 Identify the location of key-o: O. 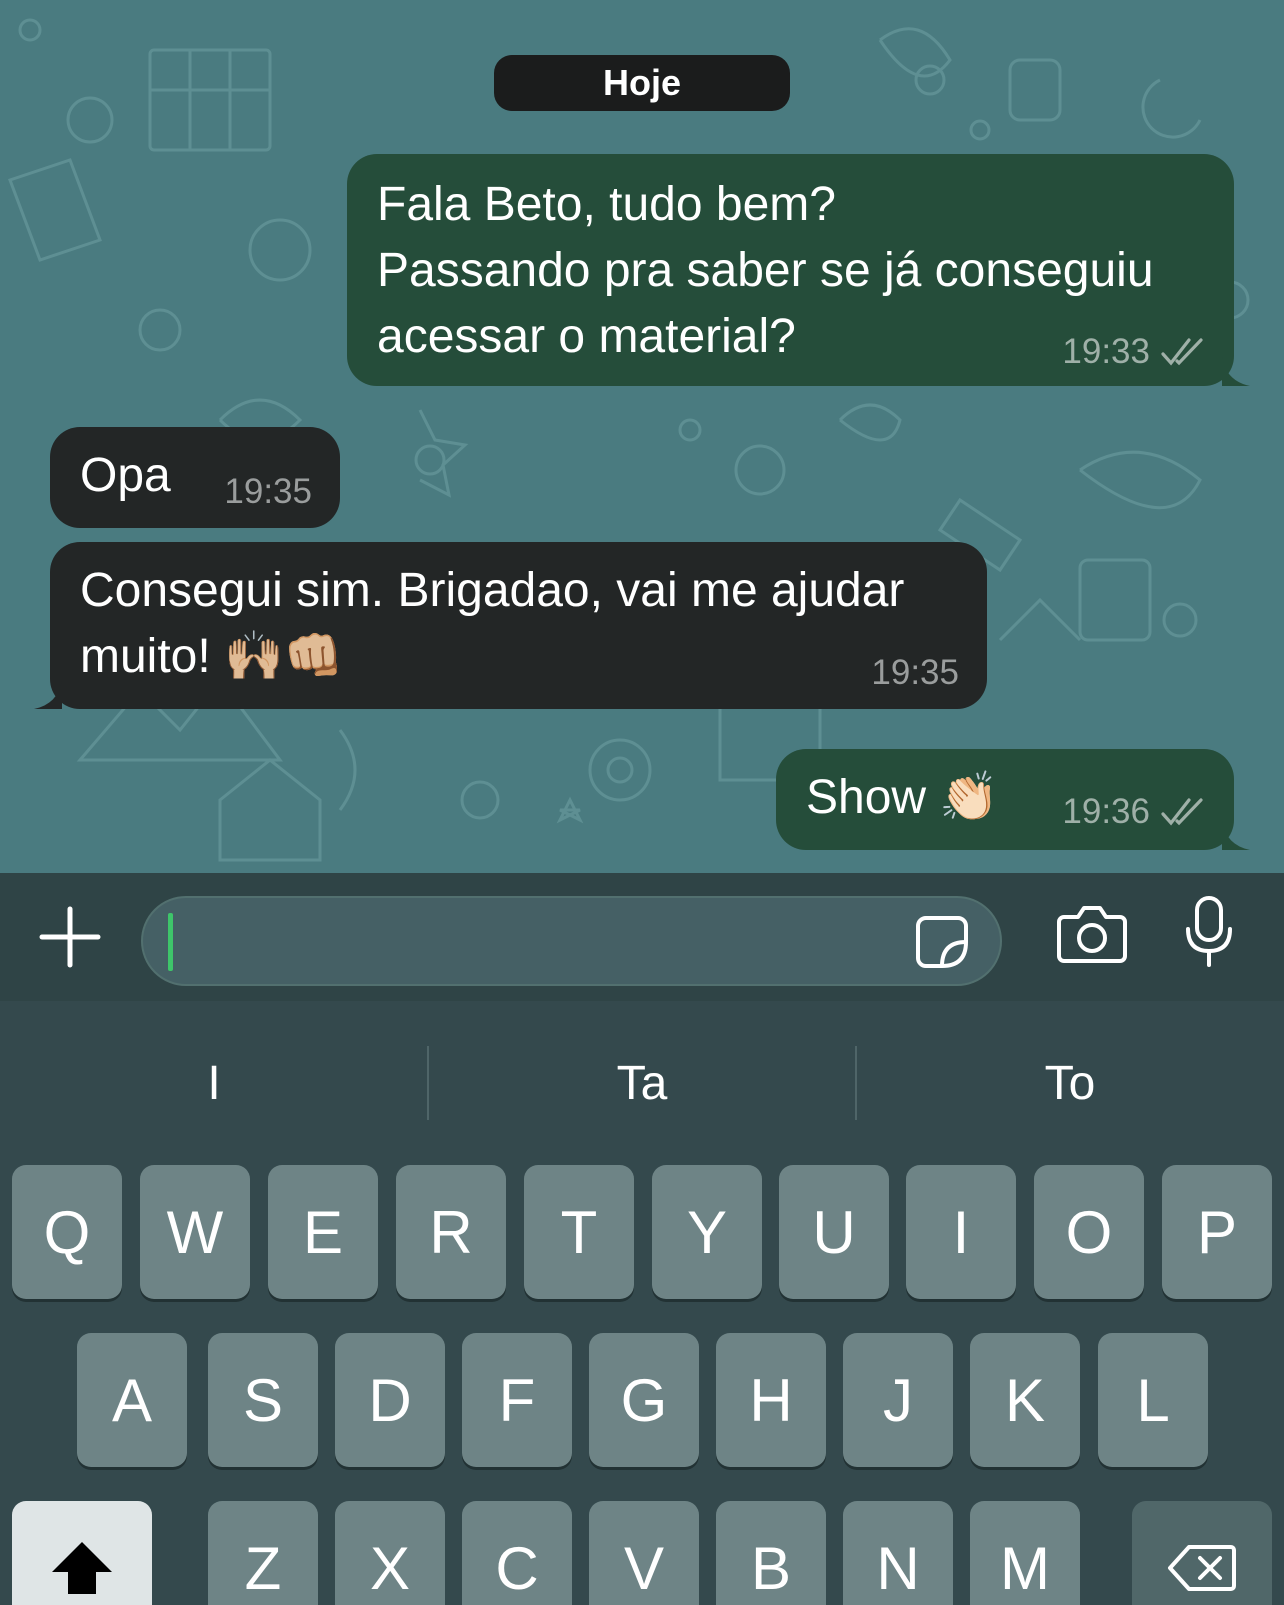
(1089, 1232).